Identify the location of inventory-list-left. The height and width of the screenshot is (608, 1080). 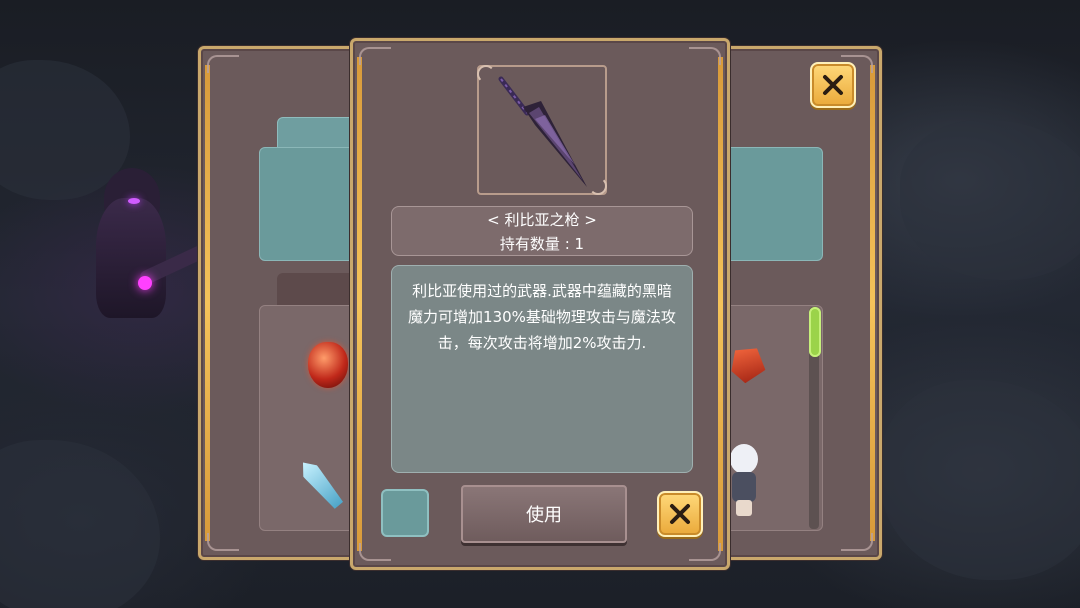
(308, 418).